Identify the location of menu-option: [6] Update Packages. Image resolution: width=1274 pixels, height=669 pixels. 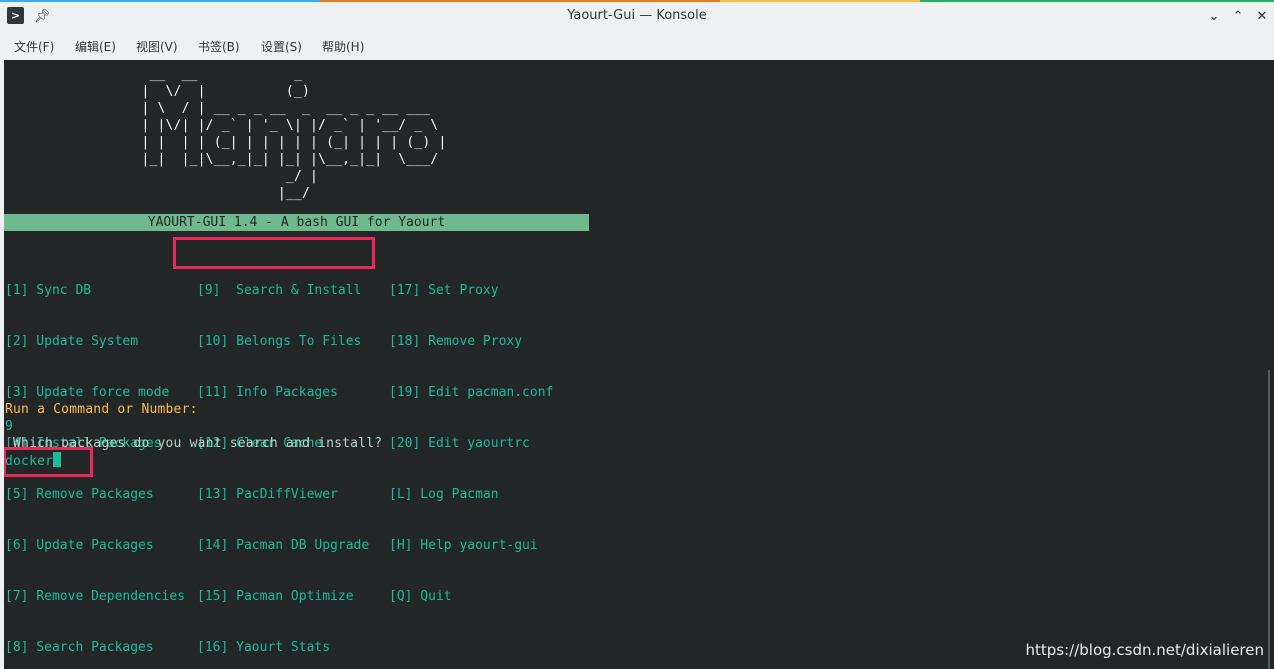
(79, 545).